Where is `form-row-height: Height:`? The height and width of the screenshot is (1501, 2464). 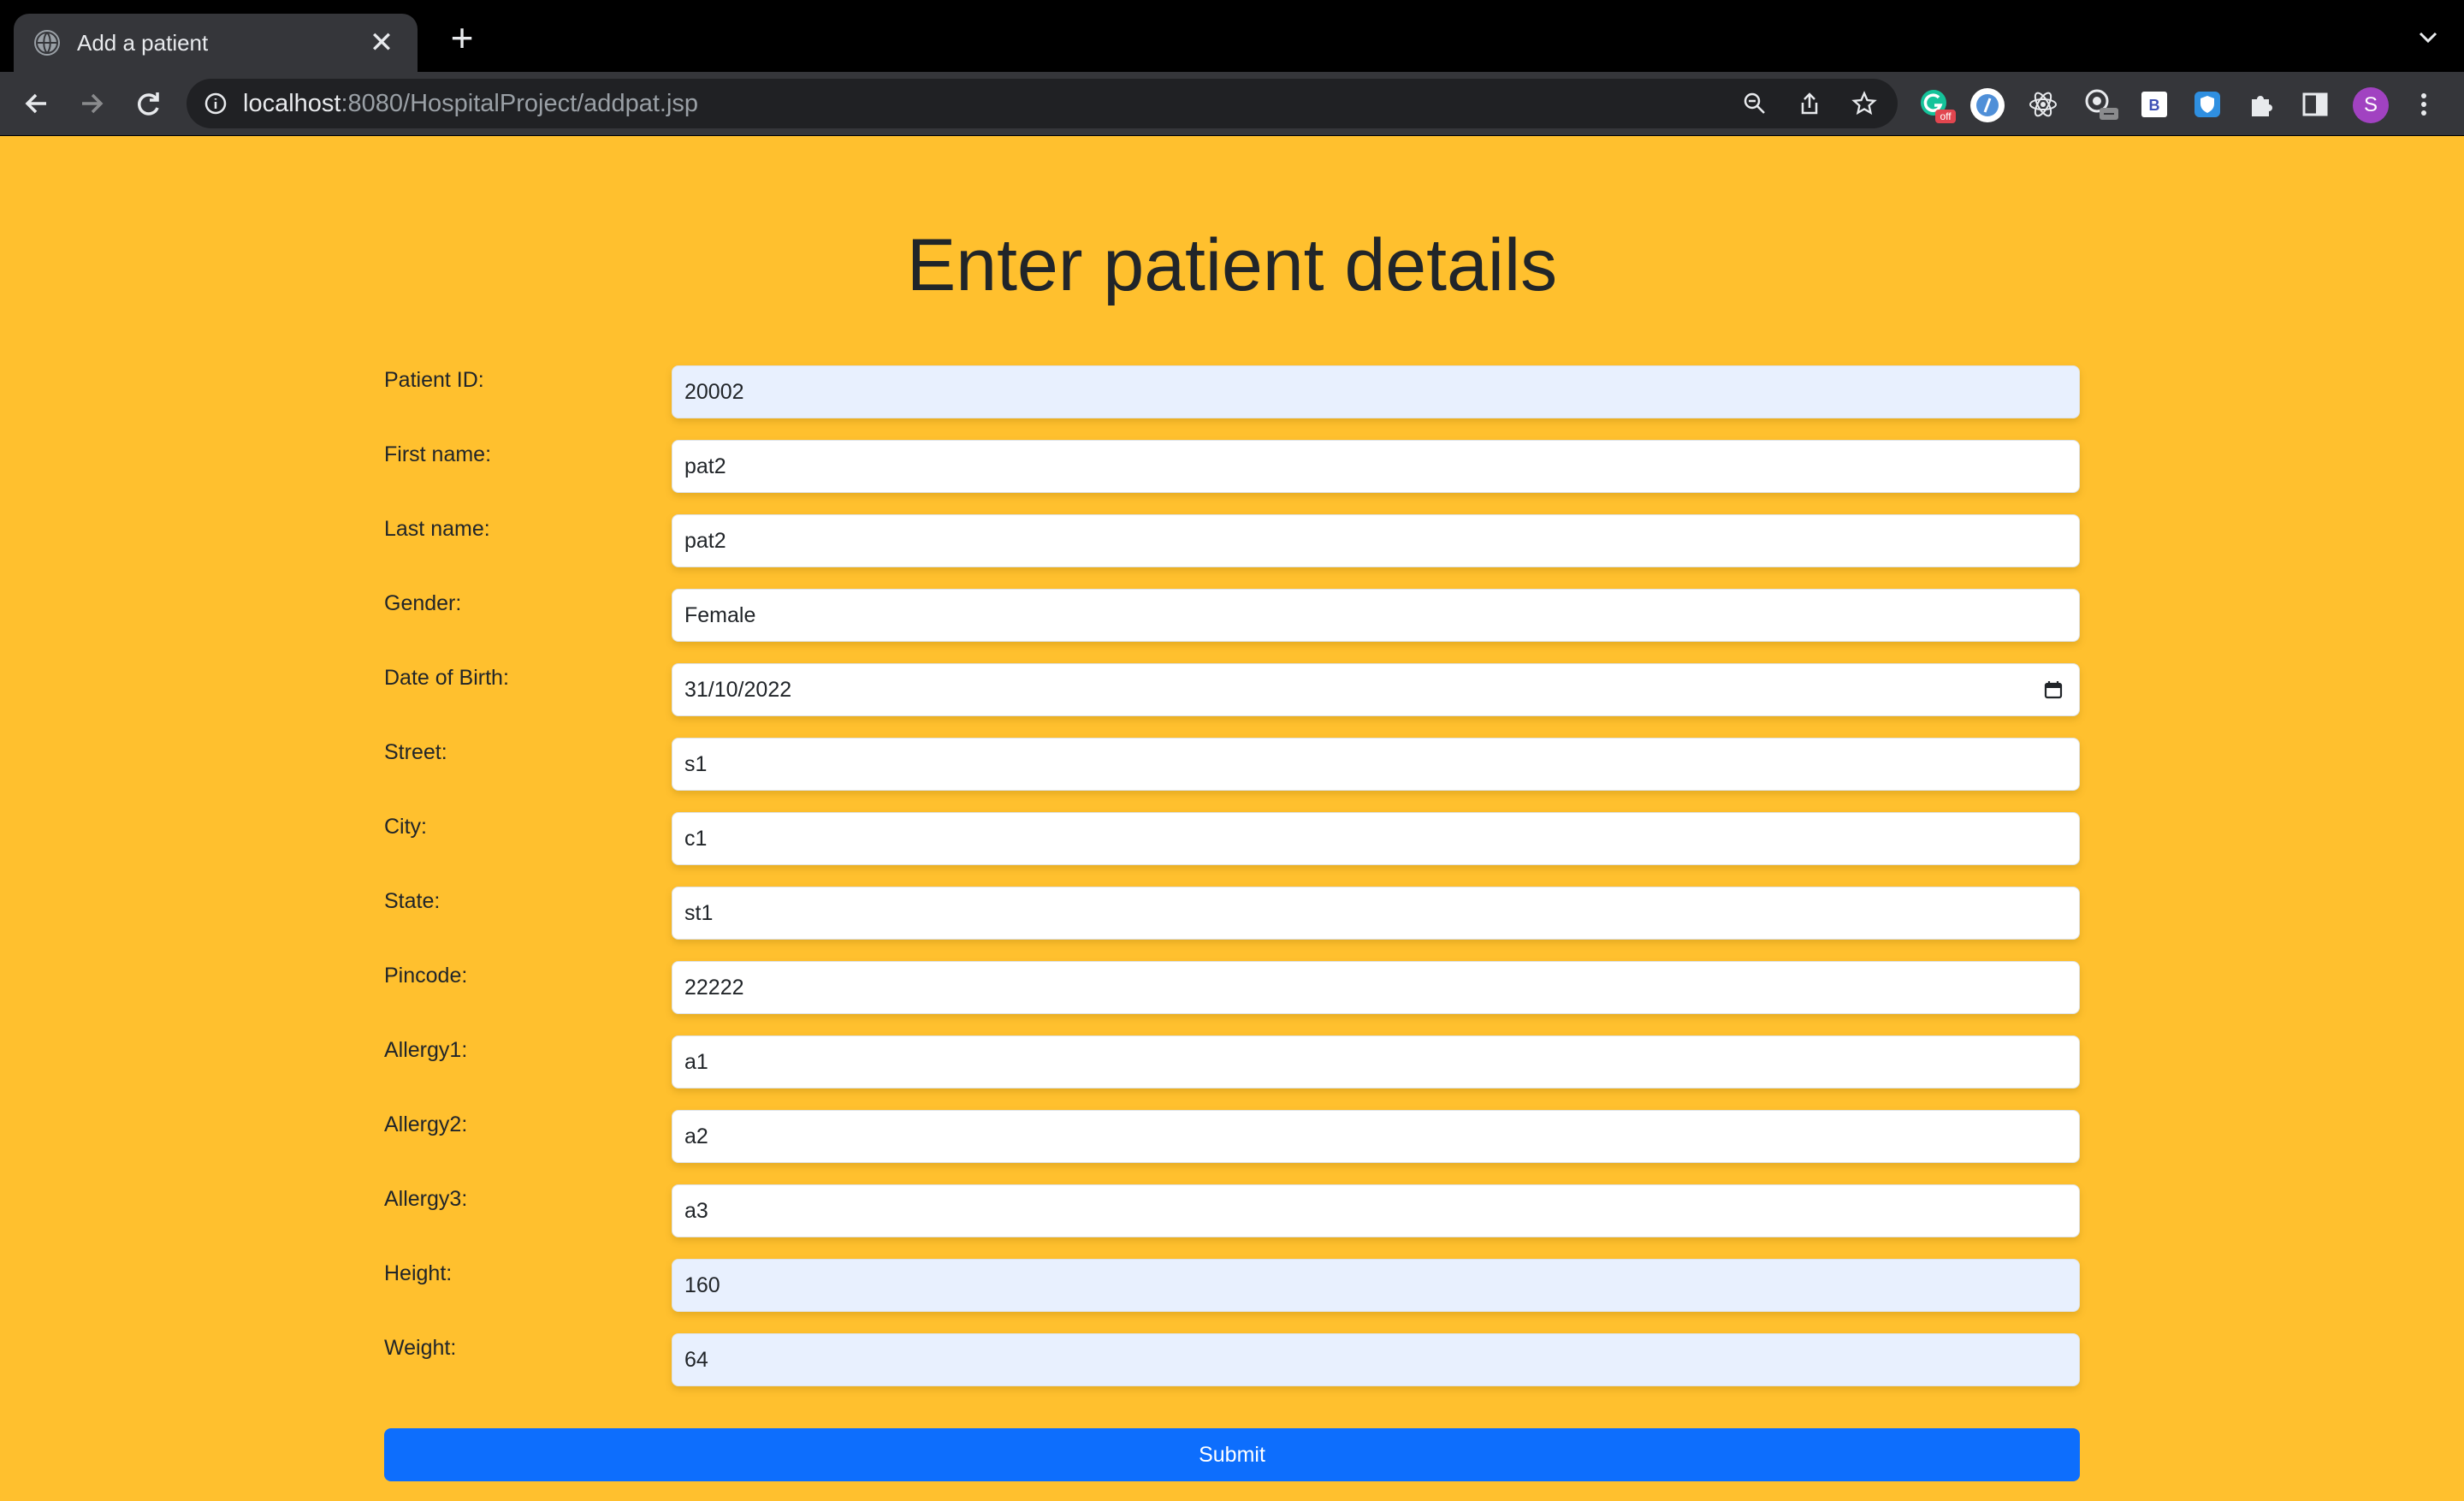
form-row-height: Height: is located at coordinates (1232, 1285).